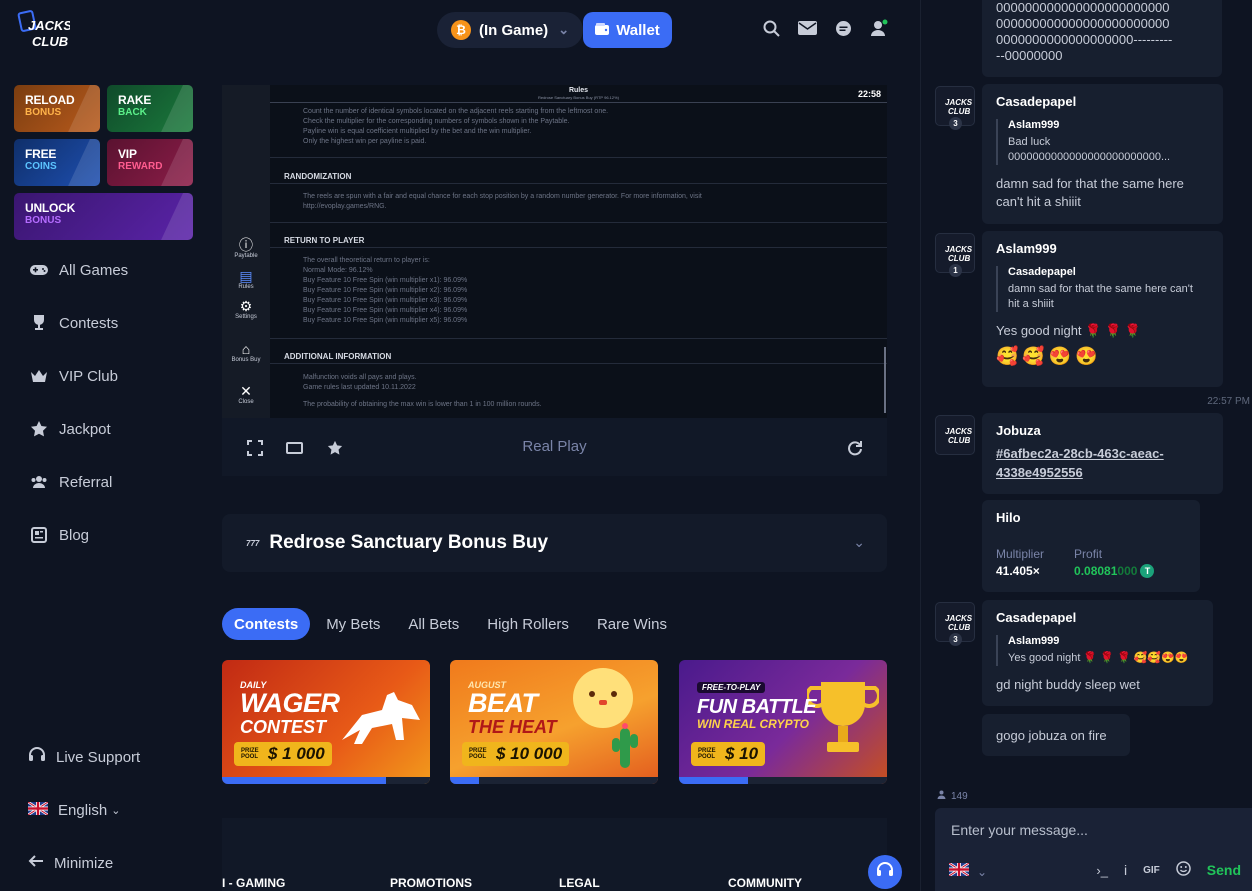  Describe the element at coordinates (113, 863) in the screenshot. I see `minimize-button: Minimize` at that location.